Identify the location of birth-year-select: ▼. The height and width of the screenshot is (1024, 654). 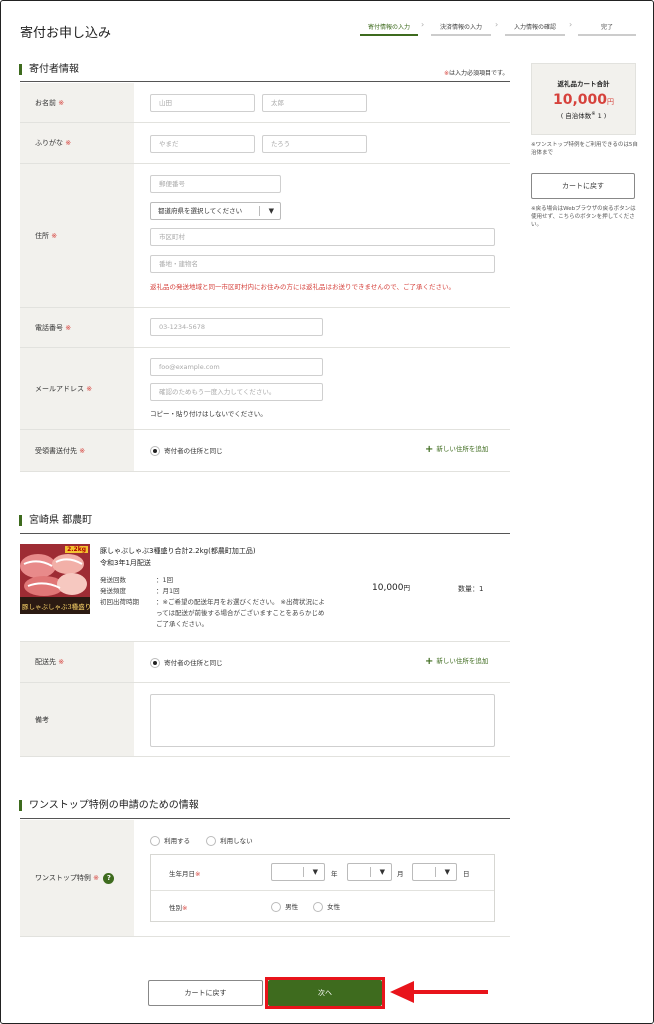
(298, 872).